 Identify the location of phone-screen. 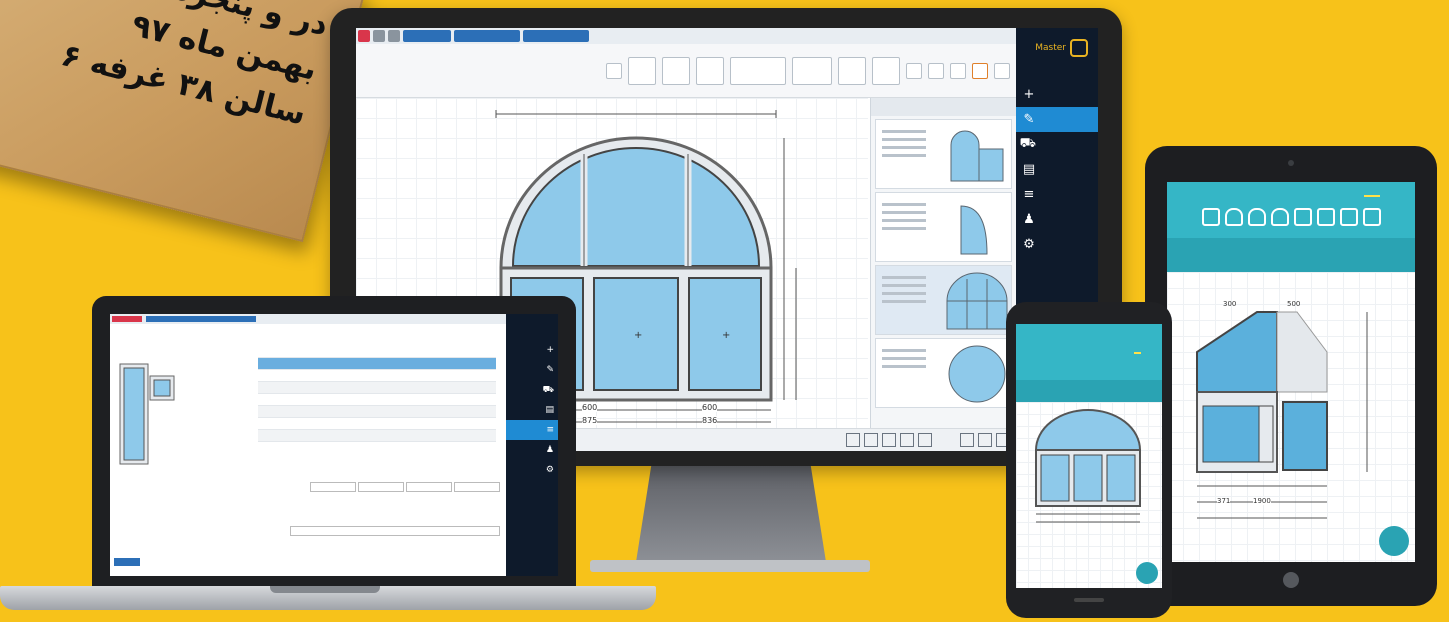
(1089, 456).